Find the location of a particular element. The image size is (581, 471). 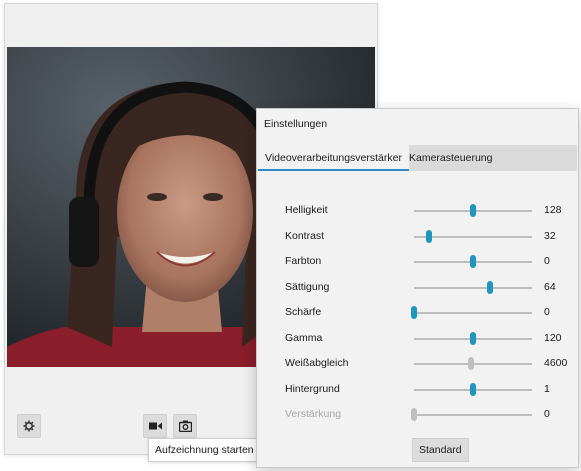

tab-label: Videoverarbeitungsverstärker is located at coordinates (333, 158).